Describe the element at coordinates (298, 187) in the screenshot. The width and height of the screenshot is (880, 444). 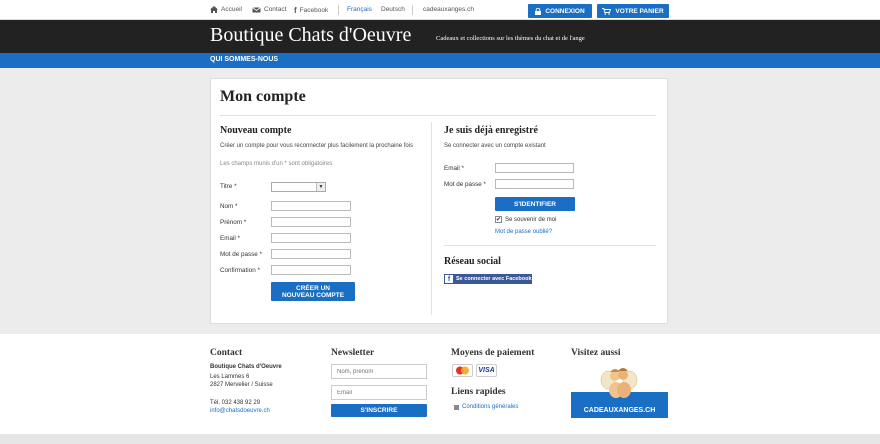
I see `title-select: ▼` at that location.